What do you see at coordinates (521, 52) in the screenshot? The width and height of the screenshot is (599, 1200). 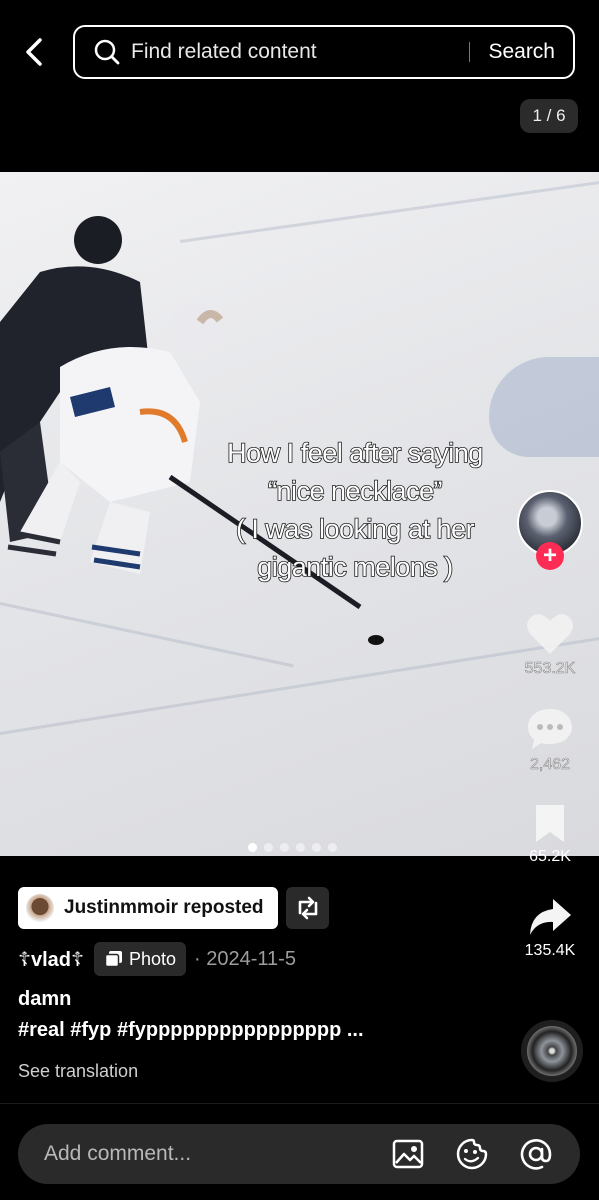 I see `search-button: Search` at bounding box center [521, 52].